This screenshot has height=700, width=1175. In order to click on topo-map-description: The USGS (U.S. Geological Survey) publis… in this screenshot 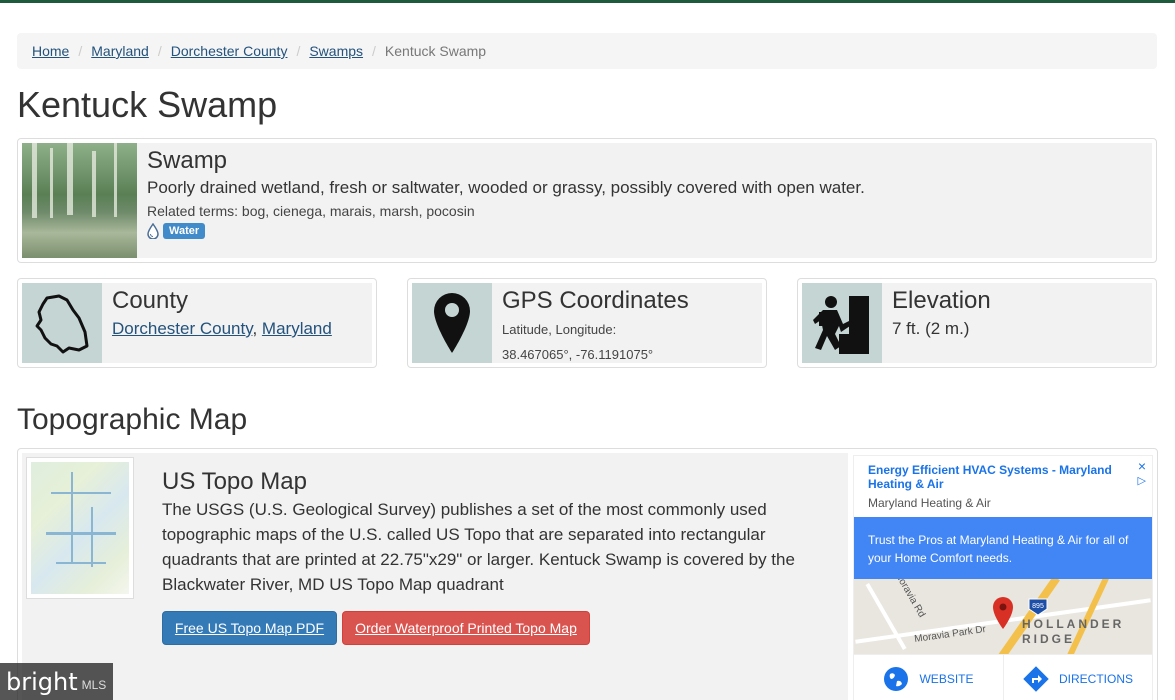, I will do `click(478, 547)`.